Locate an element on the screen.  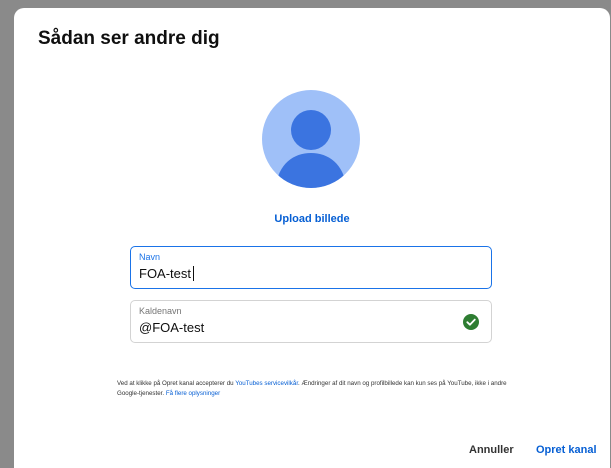
handle-field: Kaldenavn @FOA-test is located at coordinates (311, 321).